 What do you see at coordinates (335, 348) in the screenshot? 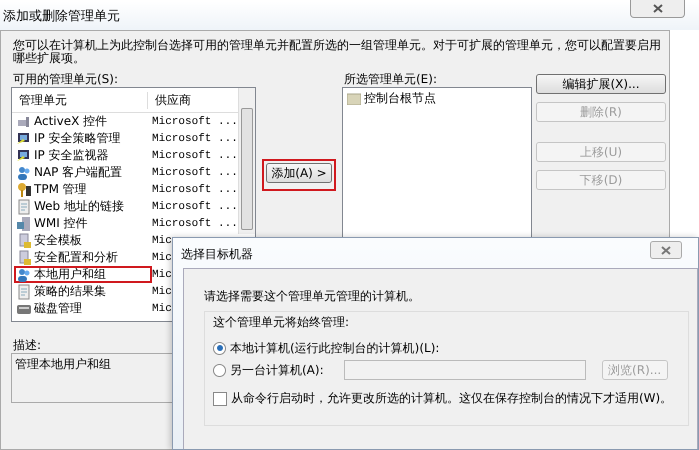
I see `radio-label: 本地计算机(运行此控制台的计算机)(L):` at bounding box center [335, 348].